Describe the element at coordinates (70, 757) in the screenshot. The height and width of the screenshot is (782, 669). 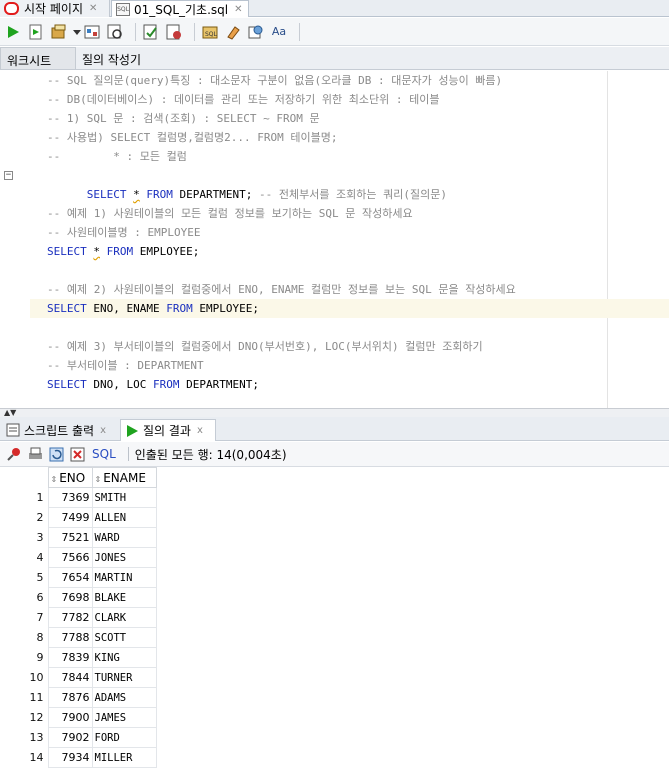
I see `cell-eno: 7934` at that location.